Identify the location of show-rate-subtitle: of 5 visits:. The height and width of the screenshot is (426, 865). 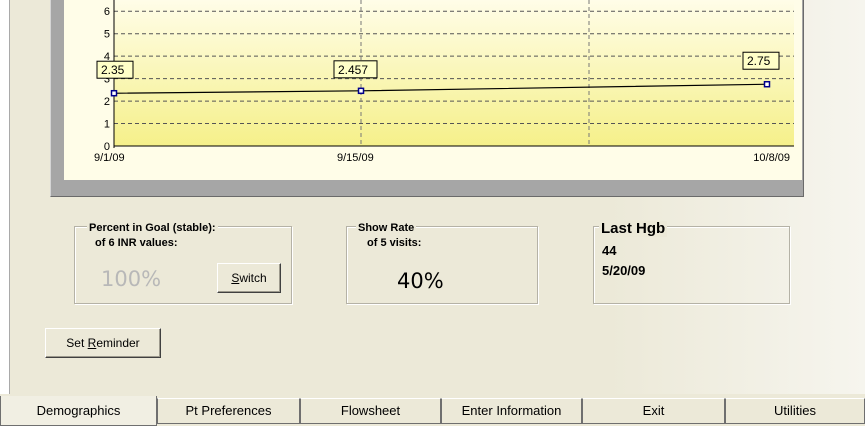
(394, 243).